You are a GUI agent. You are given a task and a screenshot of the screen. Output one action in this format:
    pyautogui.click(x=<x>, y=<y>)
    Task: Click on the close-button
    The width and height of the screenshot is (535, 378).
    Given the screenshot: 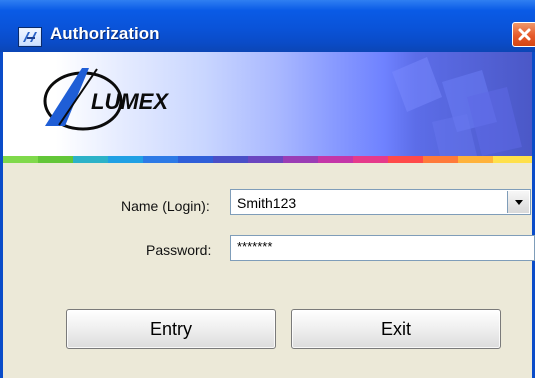 What is the action you would take?
    pyautogui.click(x=523, y=34)
    